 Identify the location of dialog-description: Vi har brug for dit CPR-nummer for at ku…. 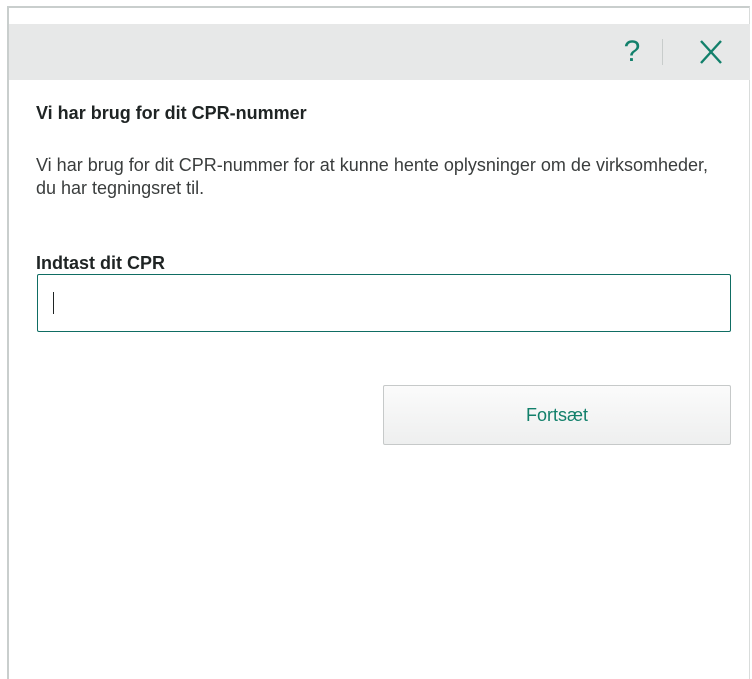
(372, 176).